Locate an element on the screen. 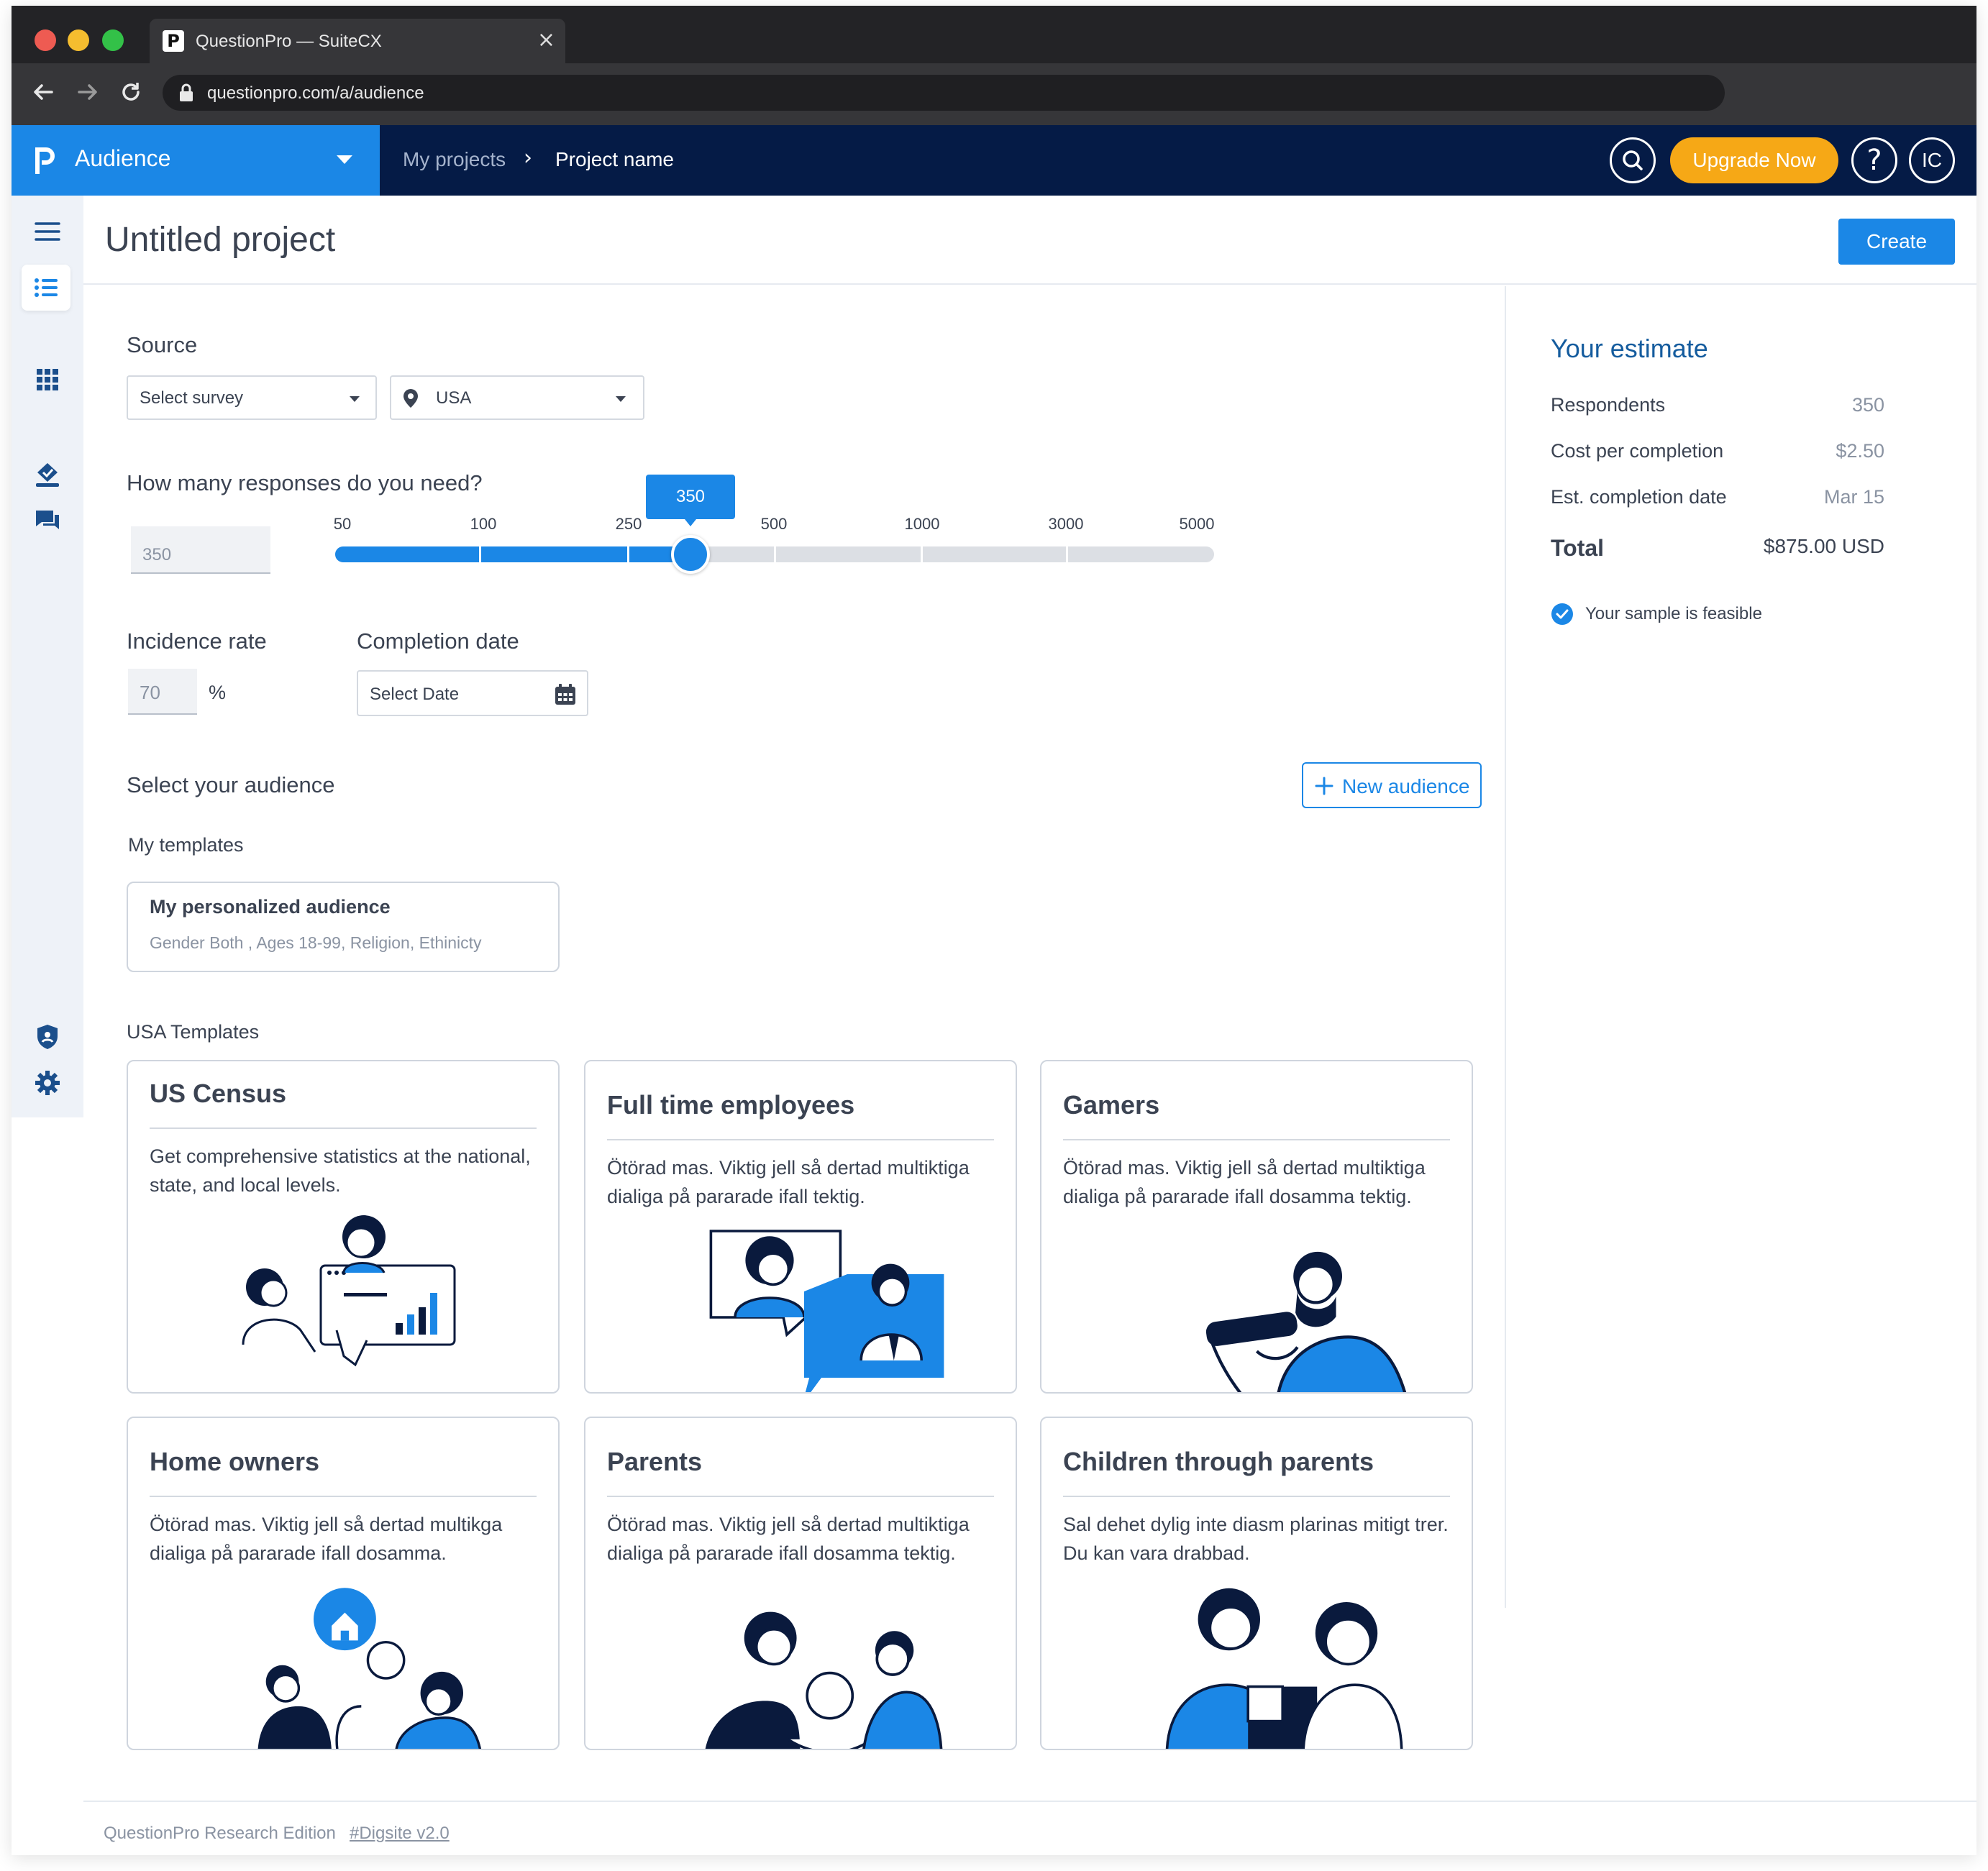 Image resolution: width=1988 pixels, height=1871 pixels. forward-arrow-icon is located at coordinates (88, 95).